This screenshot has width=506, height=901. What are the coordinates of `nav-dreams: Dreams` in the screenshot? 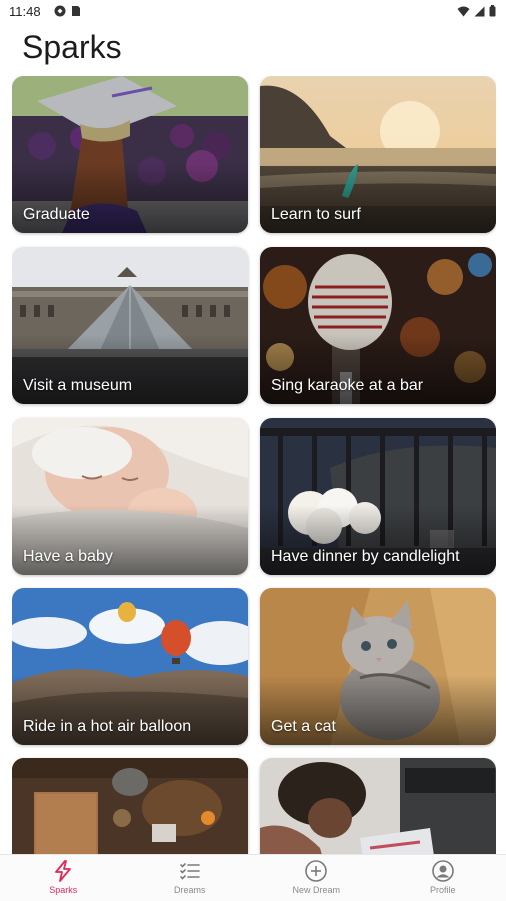 It's located at (190, 878).